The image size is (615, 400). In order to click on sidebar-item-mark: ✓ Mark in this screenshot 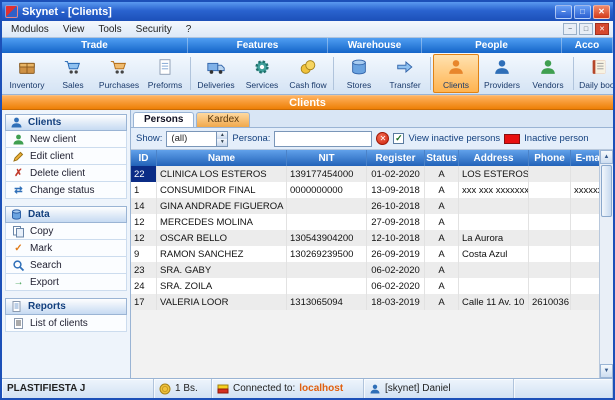, I will do `click(66, 248)`.